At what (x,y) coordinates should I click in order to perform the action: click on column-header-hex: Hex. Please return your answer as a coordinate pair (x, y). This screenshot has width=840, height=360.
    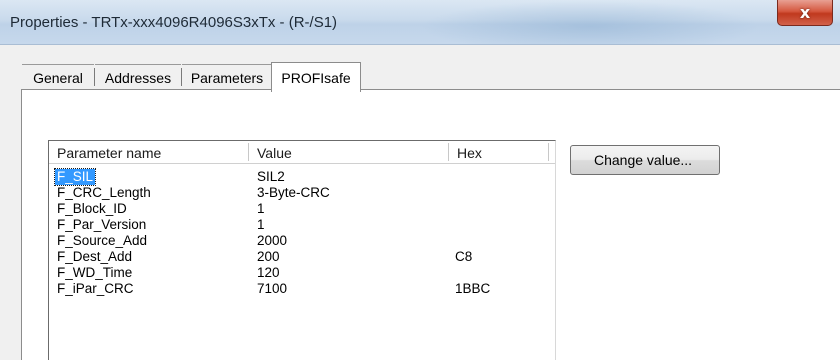
    Looking at the image, I should click on (499, 152).